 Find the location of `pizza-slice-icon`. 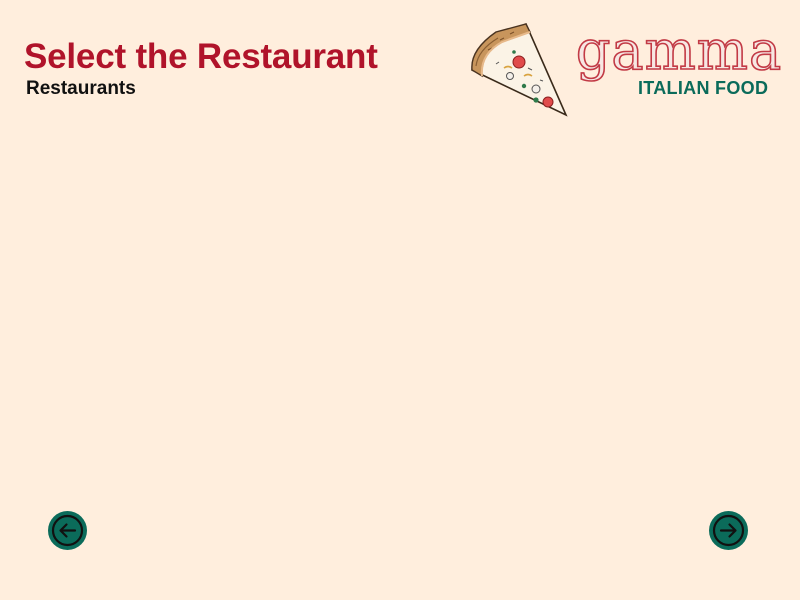

pizza-slice-icon is located at coordinates (519, 69).